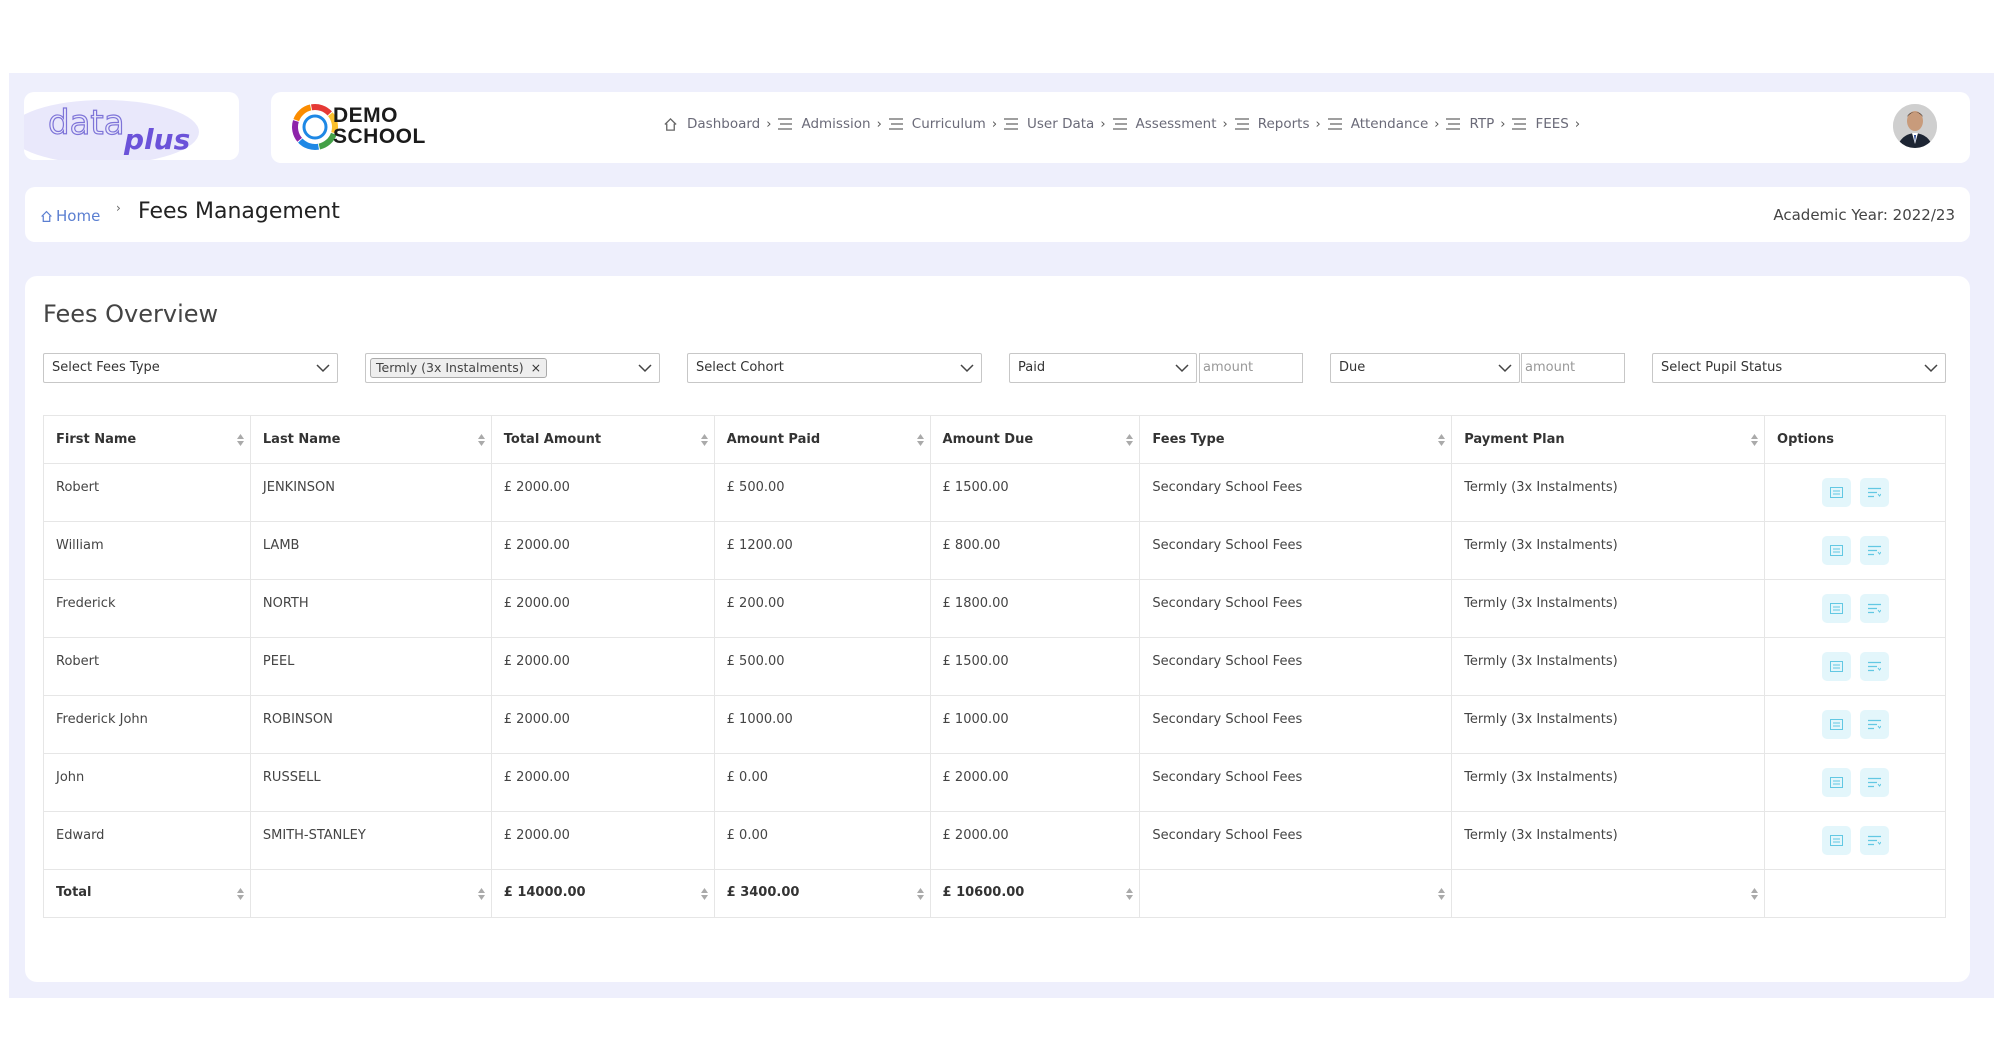 This screenshot has height=1044, width=2000. I want to click on cell-amount-paid: £ 0.00, so click(822, 782).